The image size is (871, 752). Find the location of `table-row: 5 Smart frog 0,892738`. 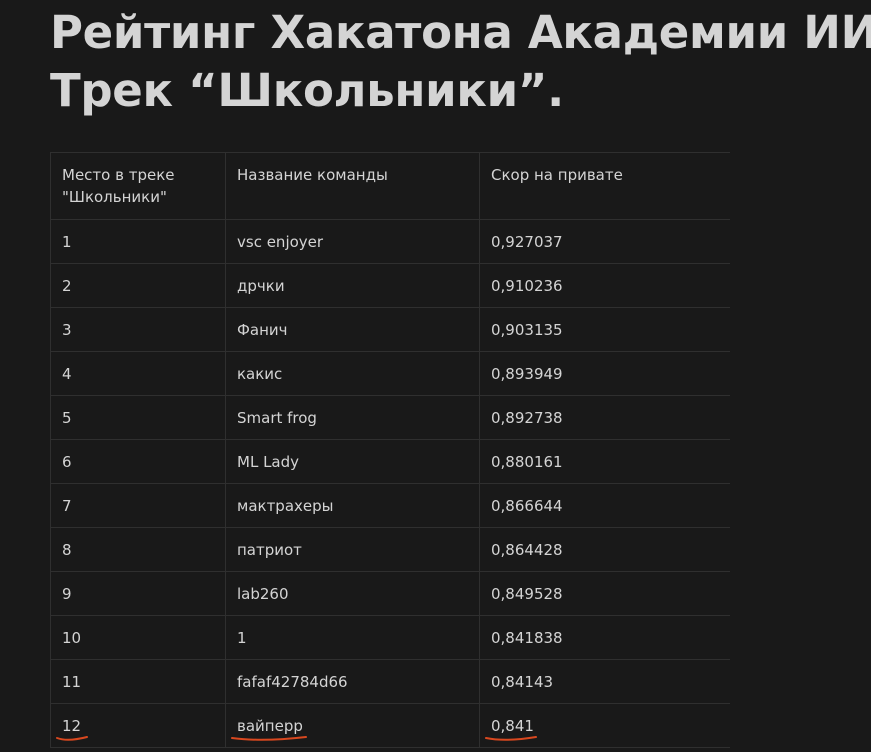

table-row: 5 Smart frog 0,892738 is located at coordinates (390, 417).